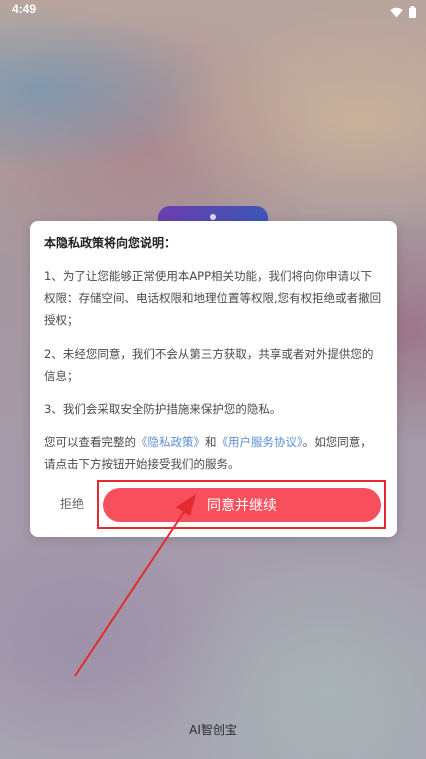 The height and width of the screenshot is (759, 426). Describe the element at coordinates (213, 730) in the screenshot. I see `app-name-label: AI智创宝` at that location.